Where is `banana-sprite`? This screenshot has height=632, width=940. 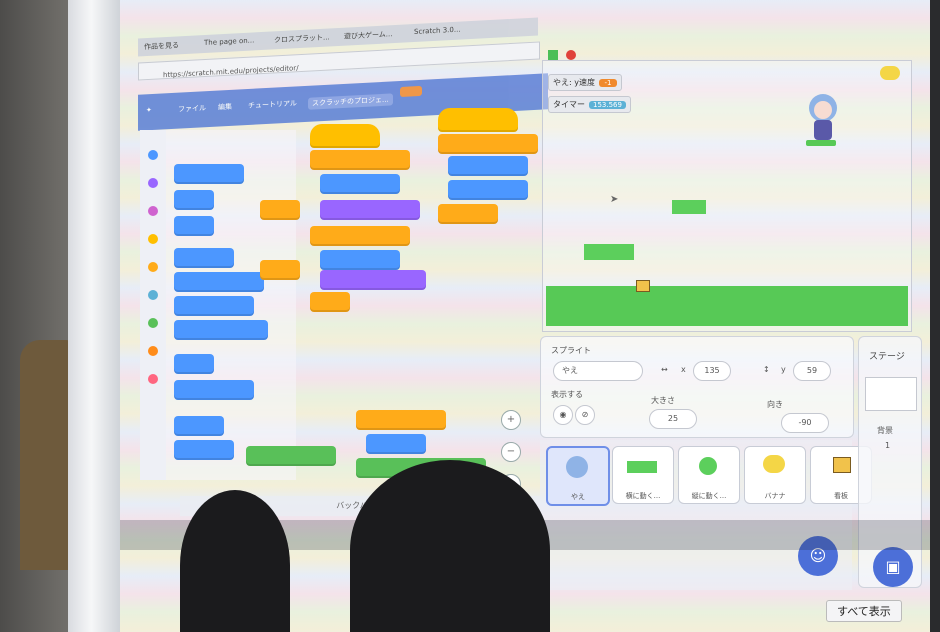
banana-sprite is located at coordinates (890, 73).